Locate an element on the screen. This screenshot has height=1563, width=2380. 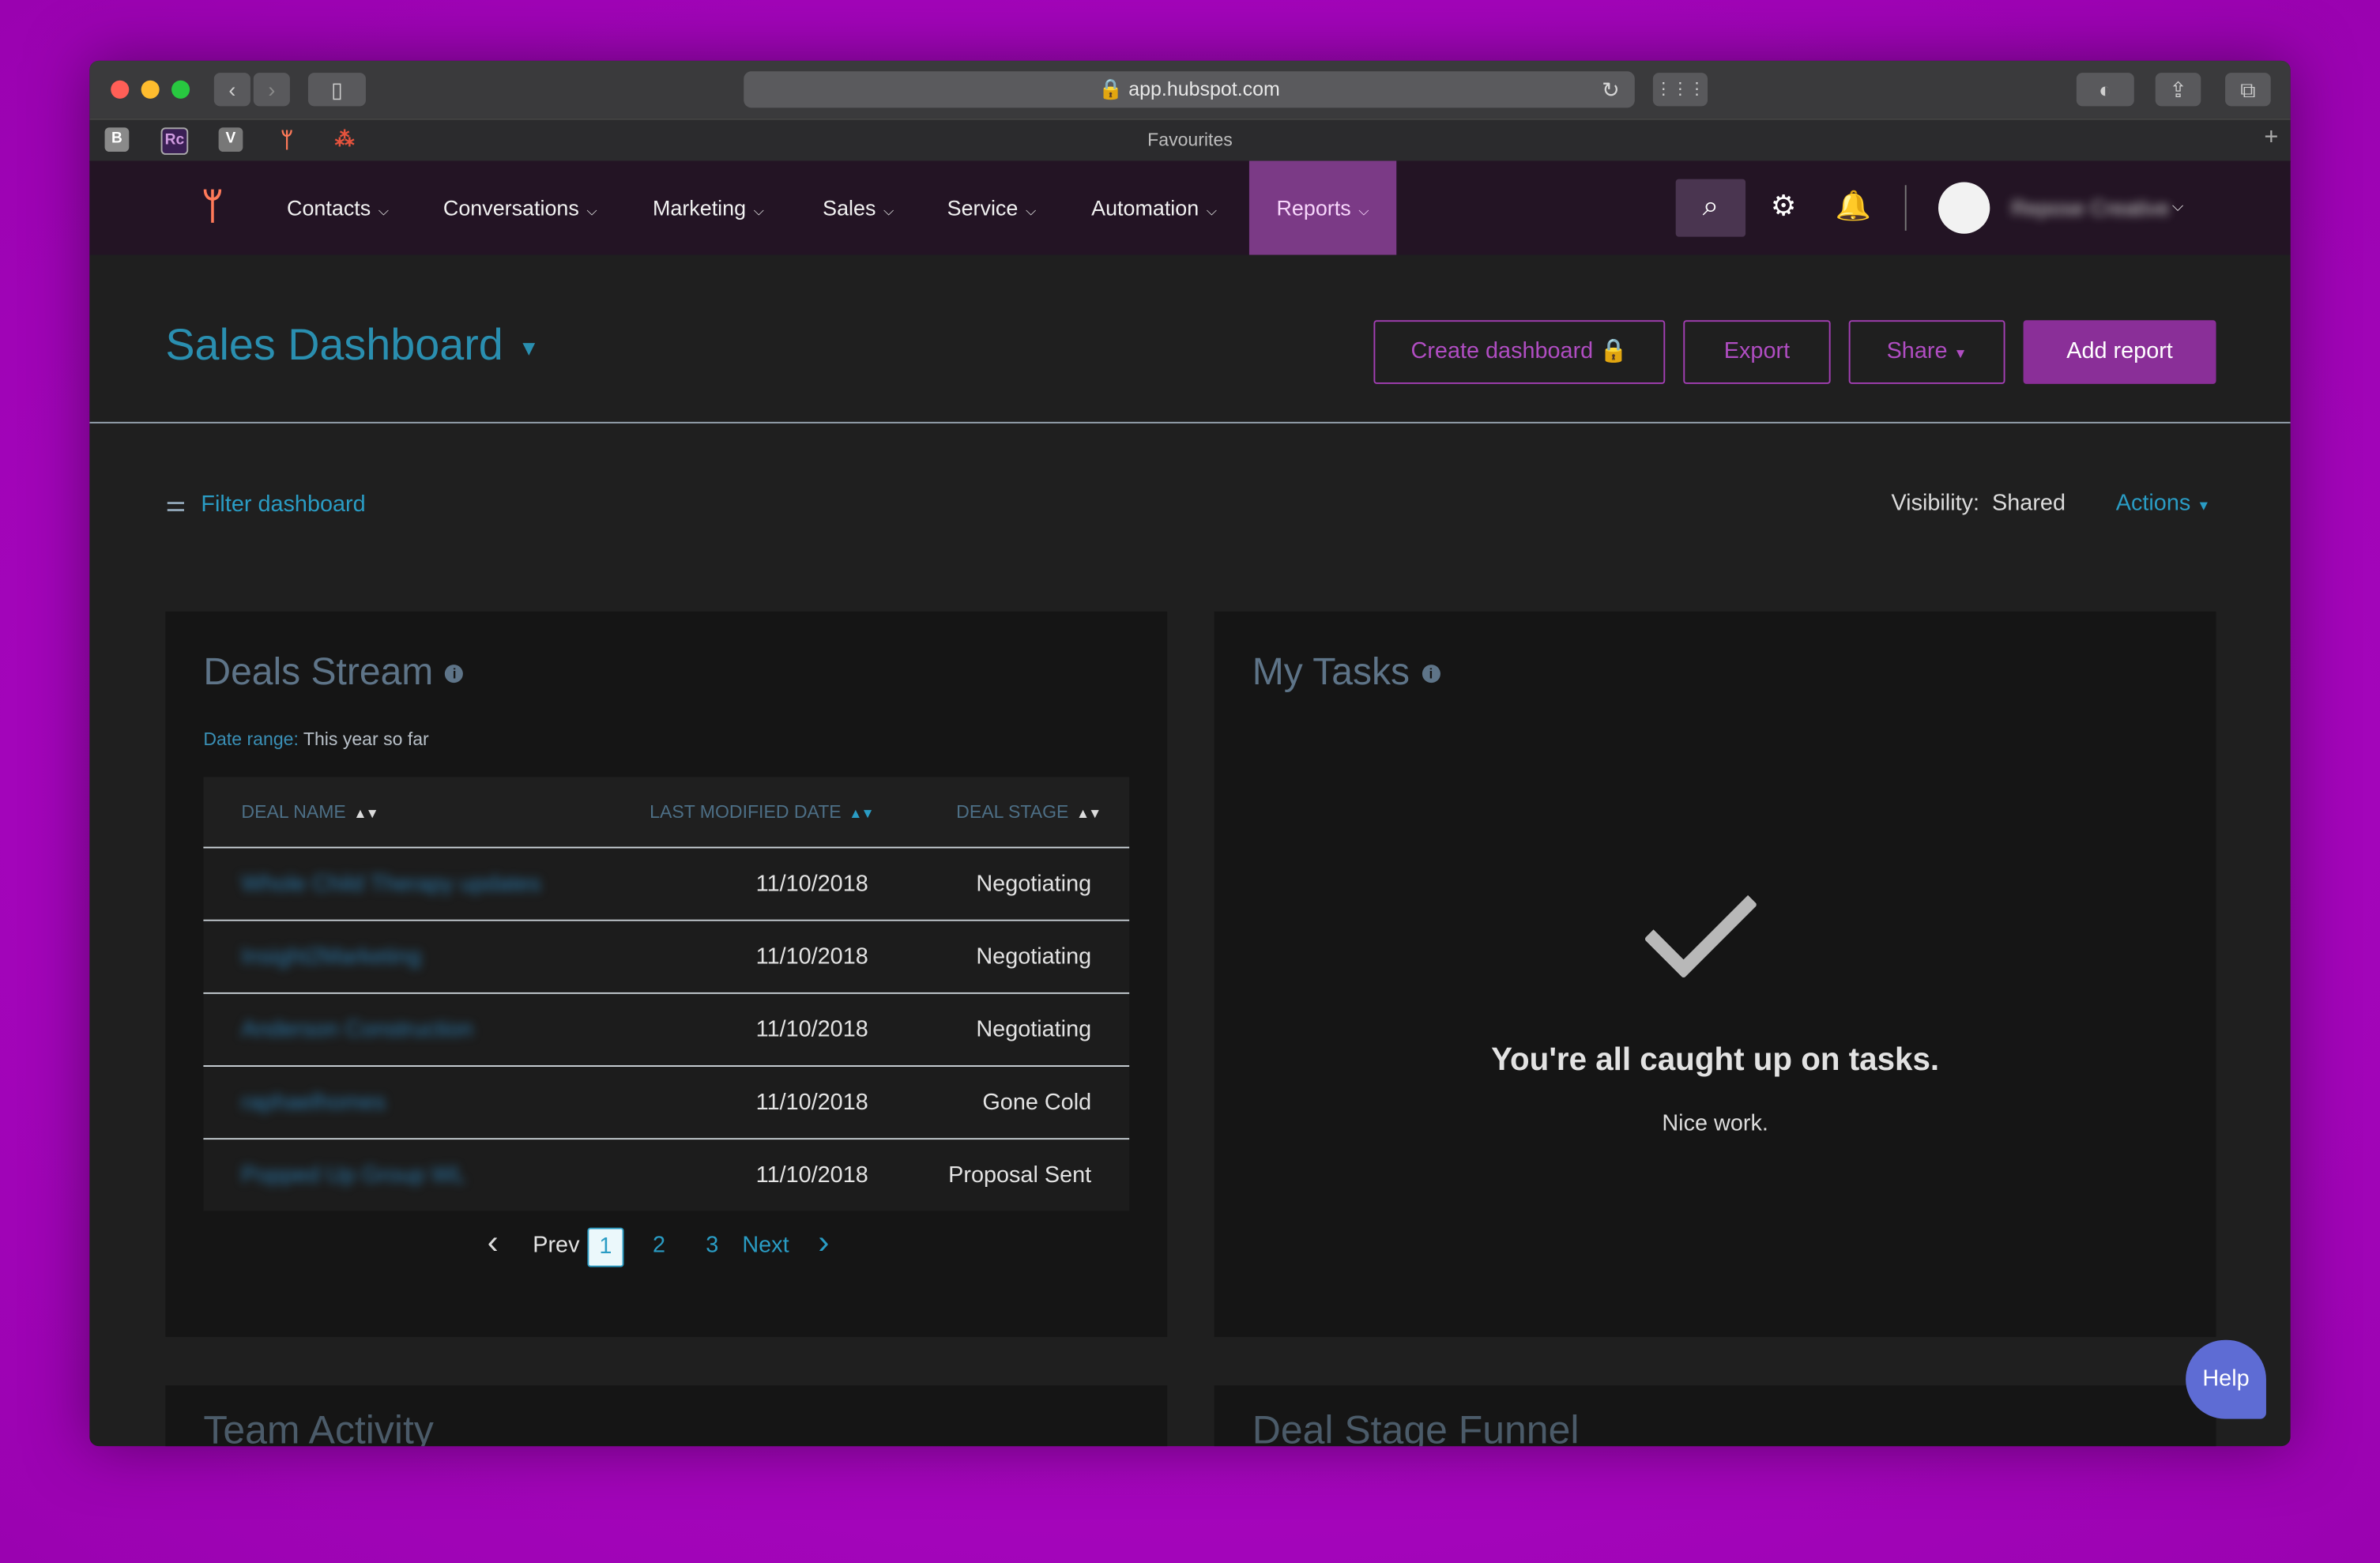
favicon-rc: Rc is located at coordinates (174, 141).